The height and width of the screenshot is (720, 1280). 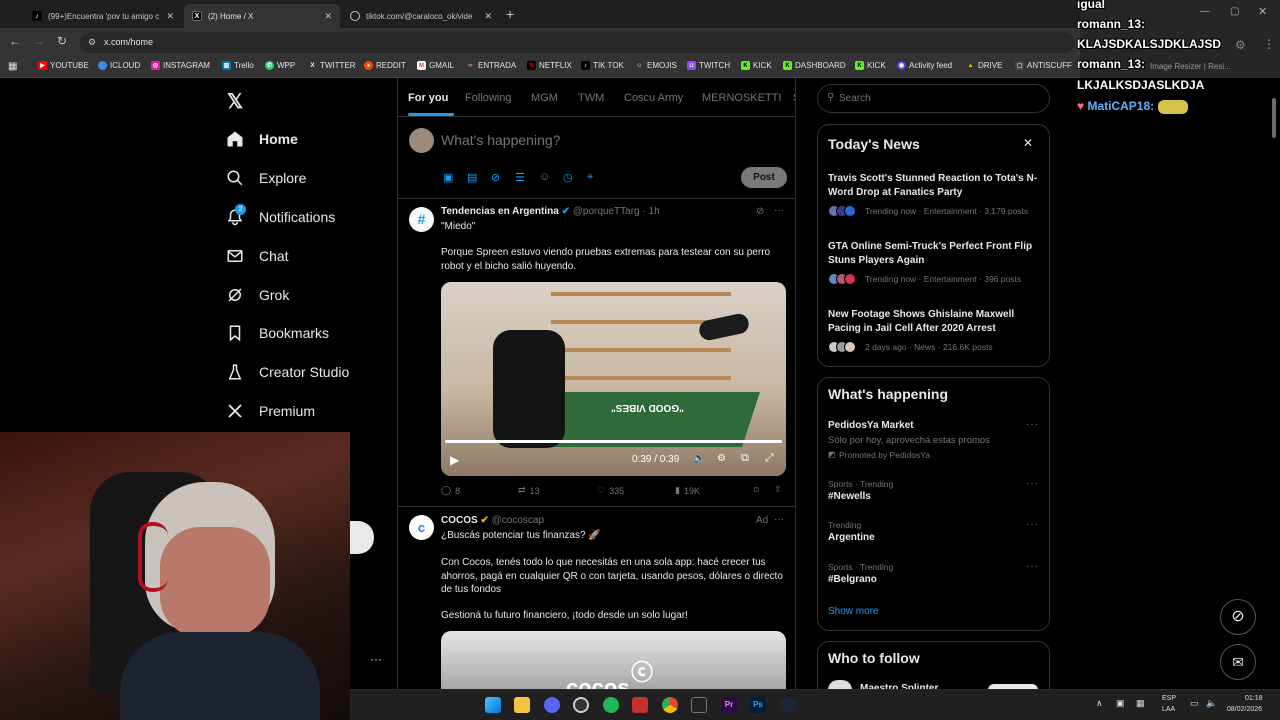 What do you see at coordinates (522, 705) in the screenshot?
I see `file-explorer-icon` at bounding box center [522, 705].